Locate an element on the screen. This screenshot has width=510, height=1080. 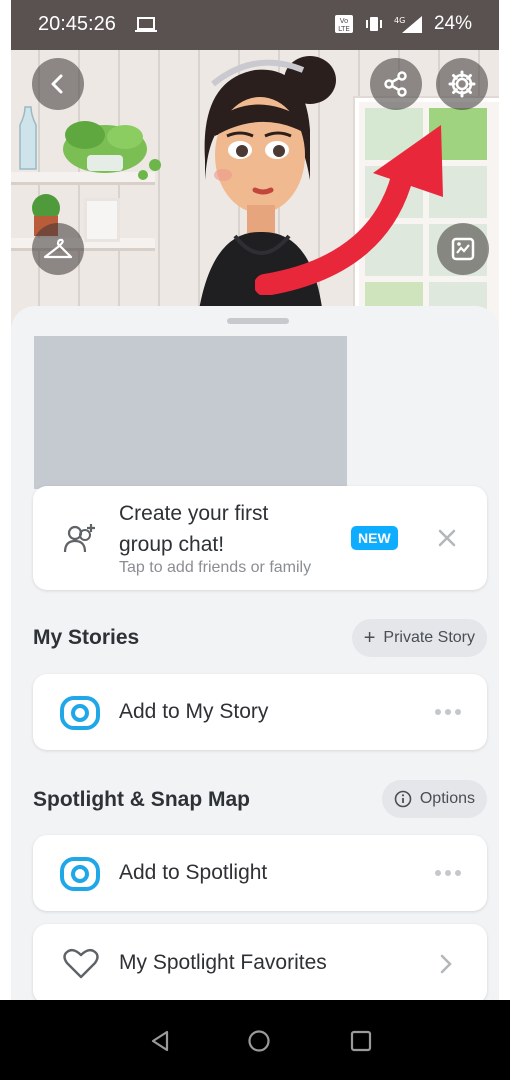
my-stories-heading: My Stories is located at coordinates (86, 637).